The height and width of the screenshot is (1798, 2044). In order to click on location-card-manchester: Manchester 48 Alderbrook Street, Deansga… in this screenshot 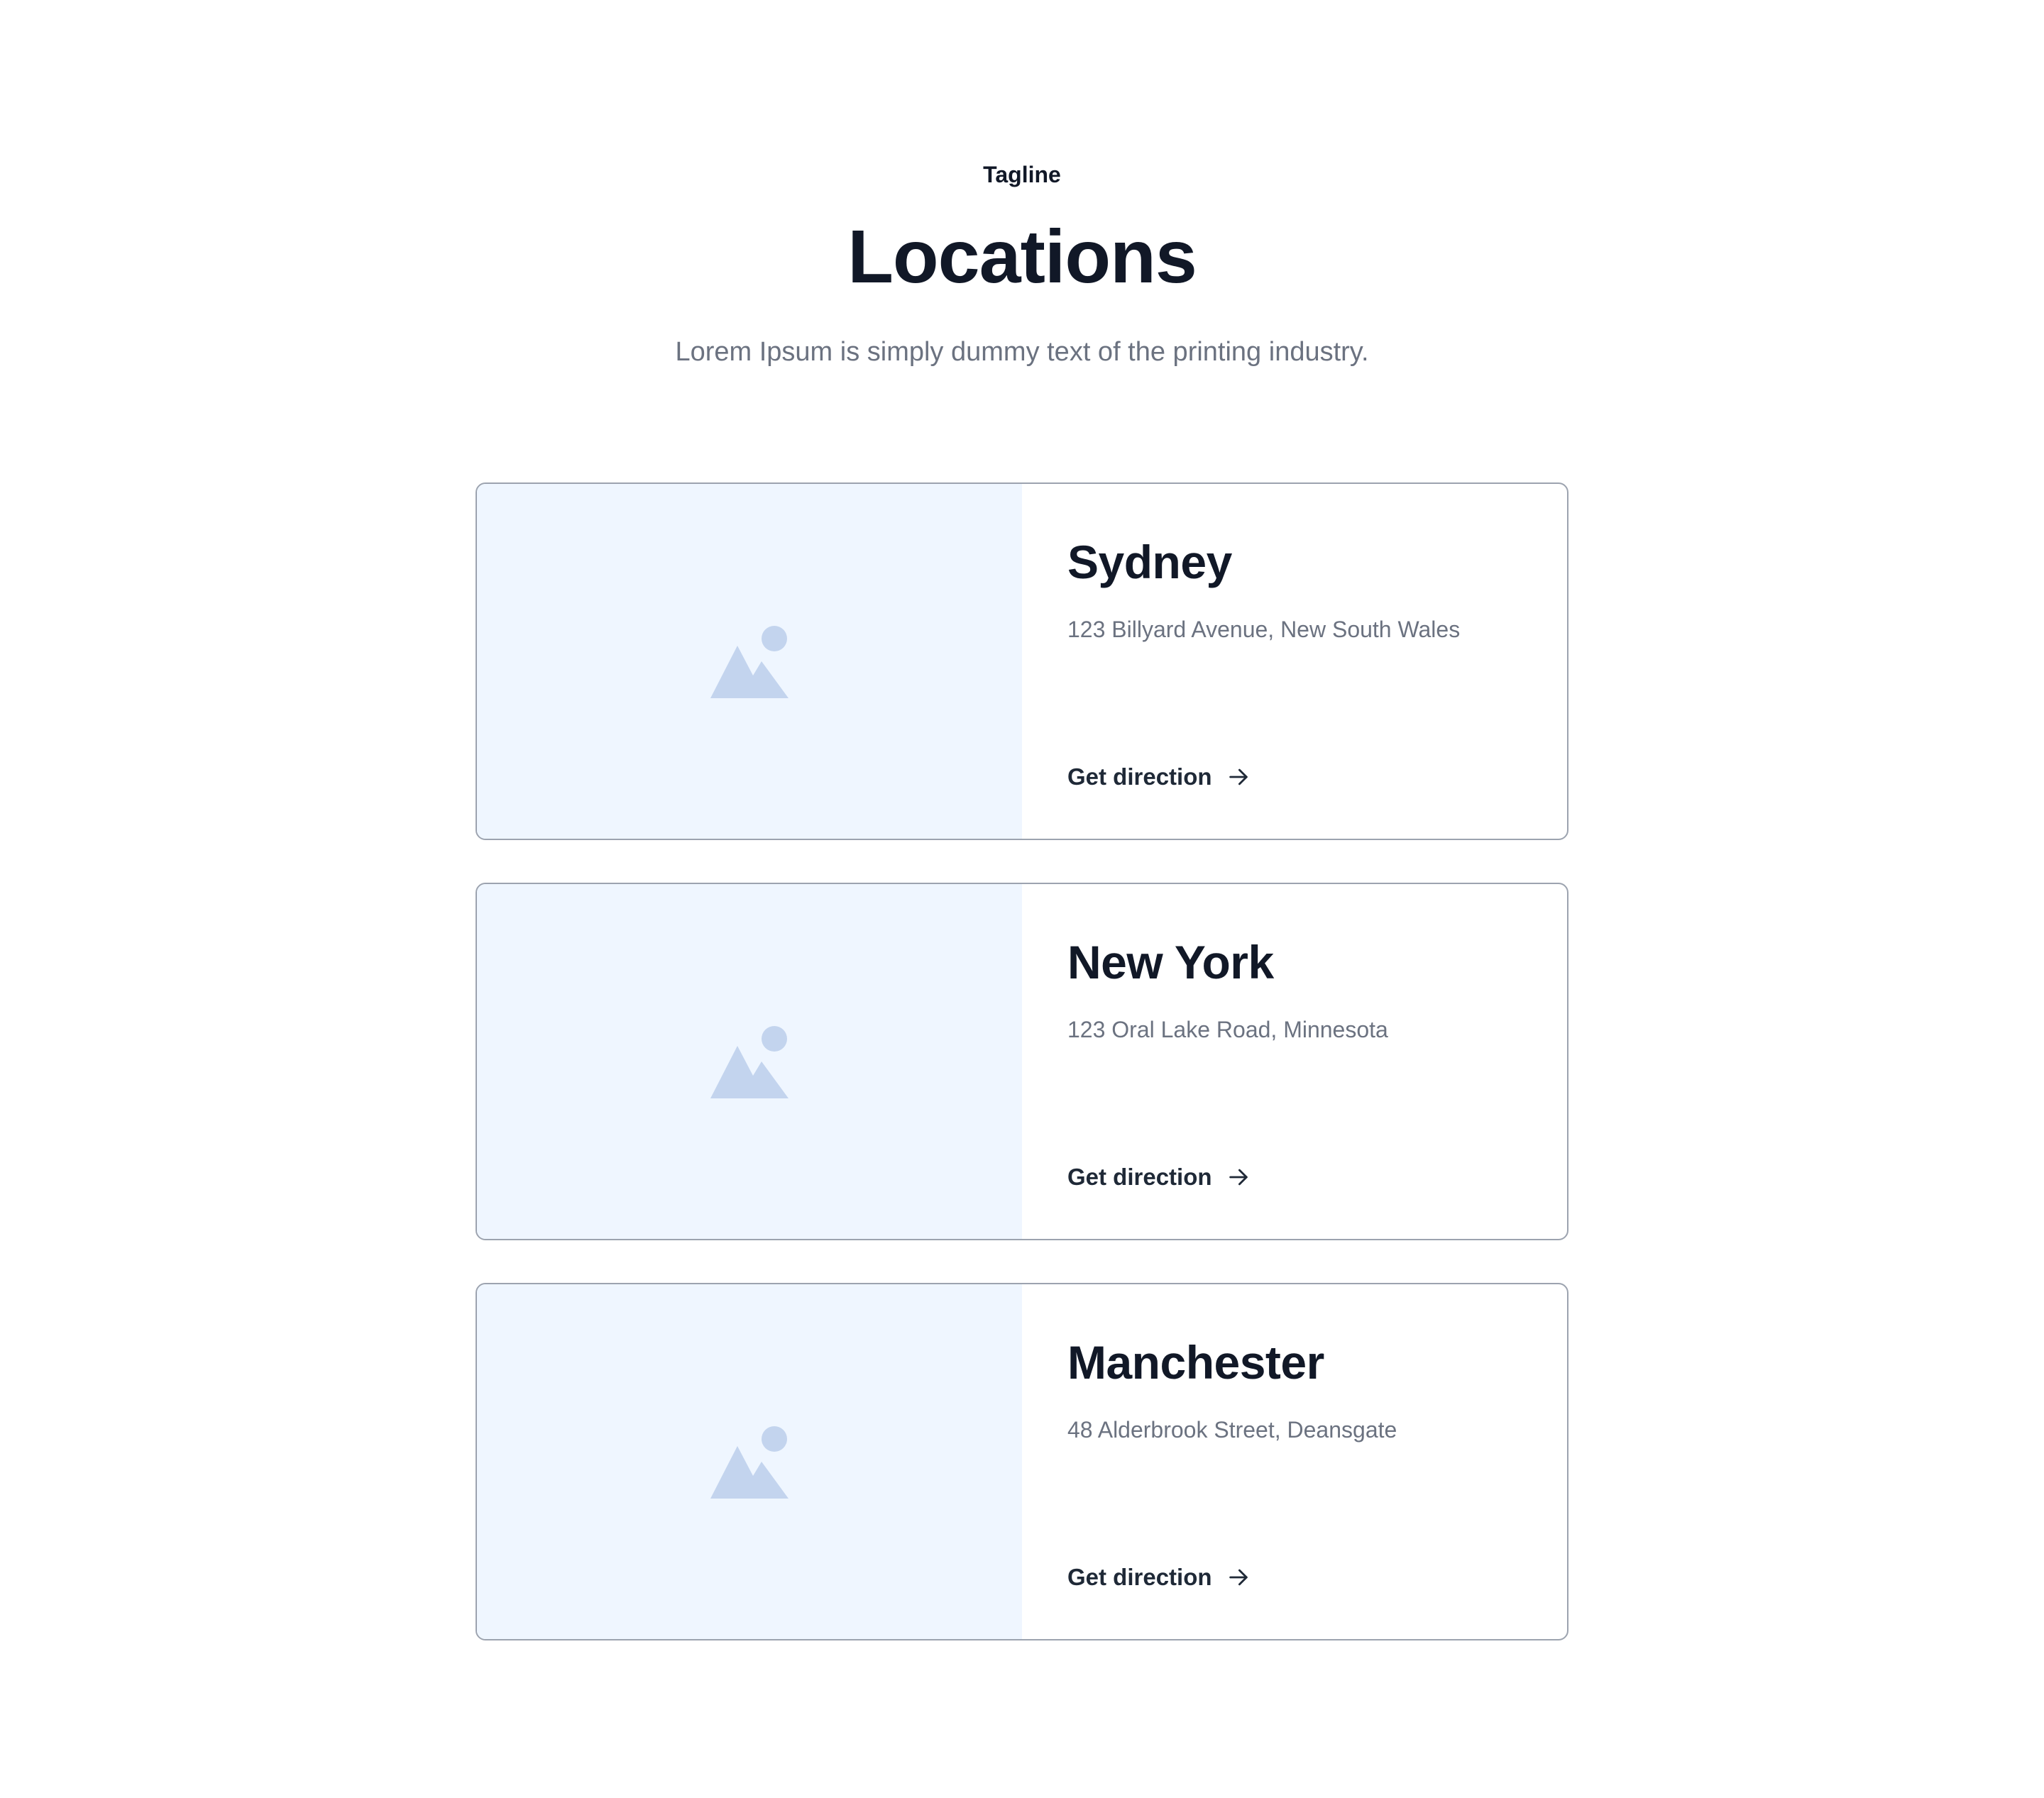, I will do `click(1022, 1461)`.